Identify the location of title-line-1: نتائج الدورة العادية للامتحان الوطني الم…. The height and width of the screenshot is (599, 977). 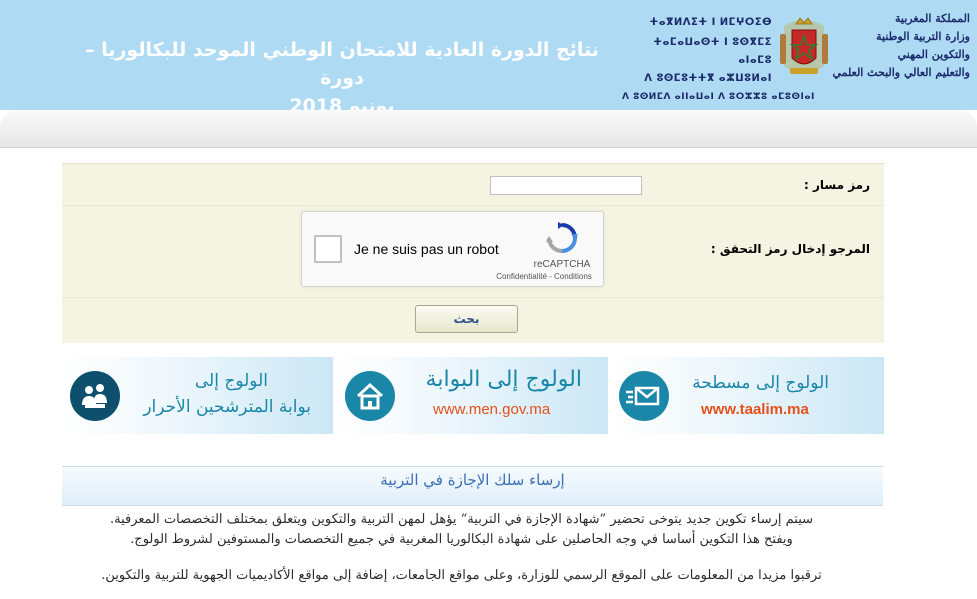
(342, 64).